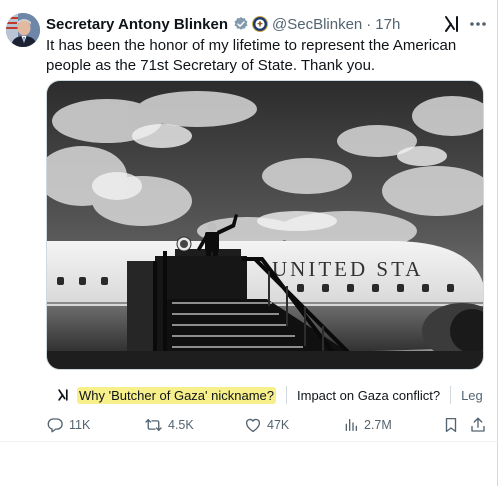 The width and height of the screenshot is (500, 486). What do you see at coordinates (55, 425) in the screenshot?
I see `reply-icon` at bounding box center [55, 425].